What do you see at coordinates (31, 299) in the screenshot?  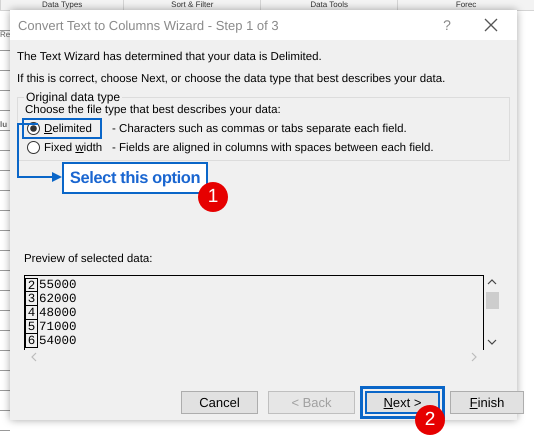 I see `line-number: 3` at bounding box center [31, 299].